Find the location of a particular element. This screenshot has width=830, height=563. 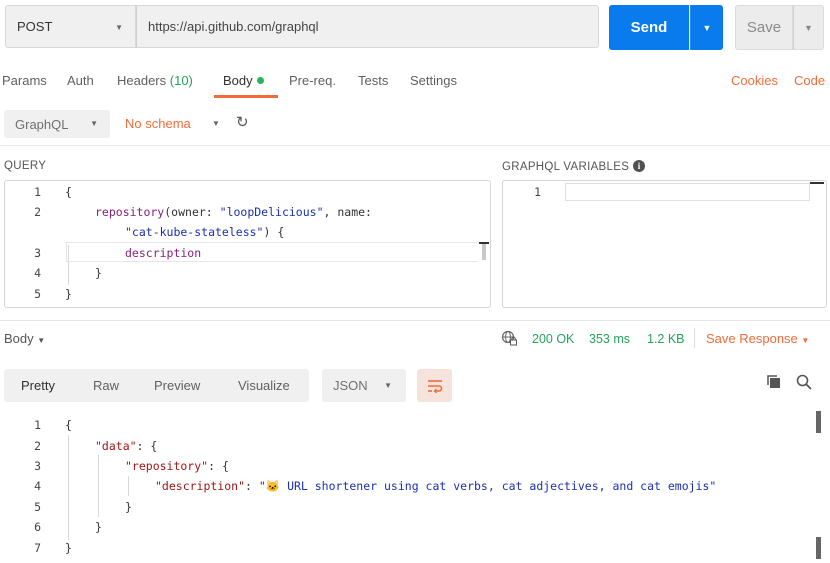

wrap-lines-button is located at coordinates (434, 385).